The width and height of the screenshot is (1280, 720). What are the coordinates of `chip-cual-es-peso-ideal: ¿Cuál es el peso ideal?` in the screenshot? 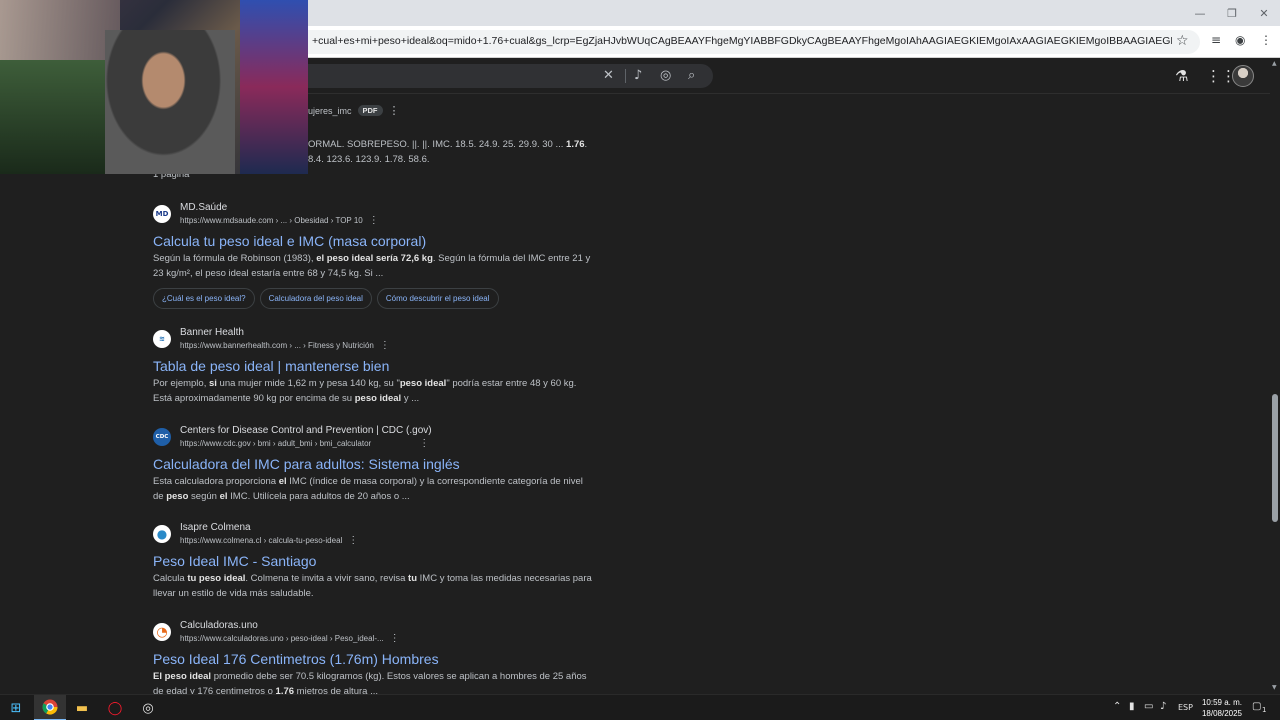 It's located at (204, 298).